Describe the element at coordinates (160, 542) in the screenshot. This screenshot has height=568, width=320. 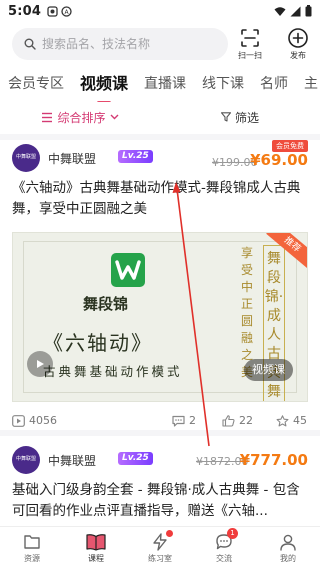
I see `lightning-icon` at that location.